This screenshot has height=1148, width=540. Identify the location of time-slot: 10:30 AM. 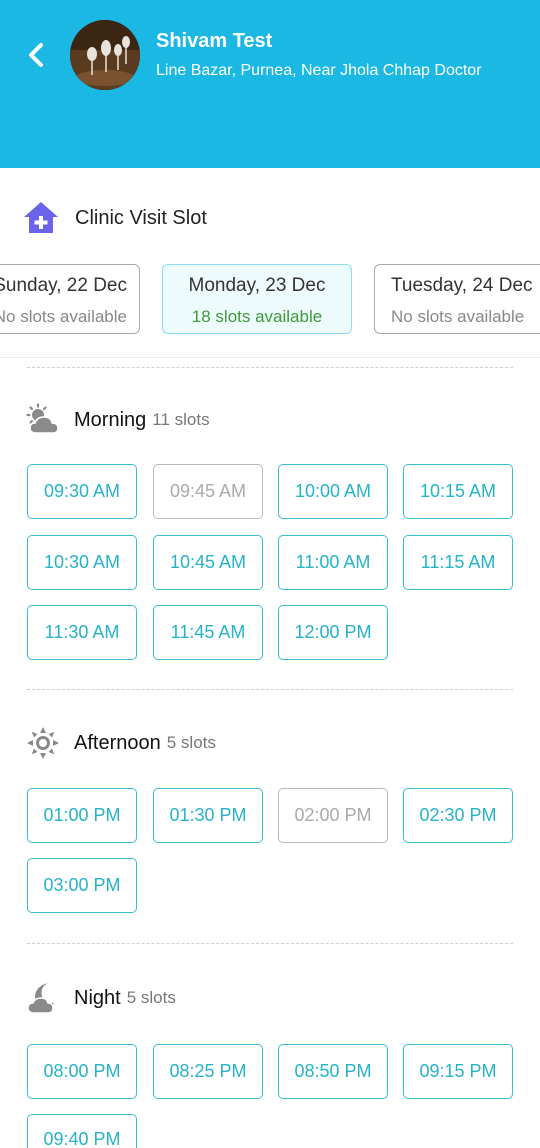
(82, 562).